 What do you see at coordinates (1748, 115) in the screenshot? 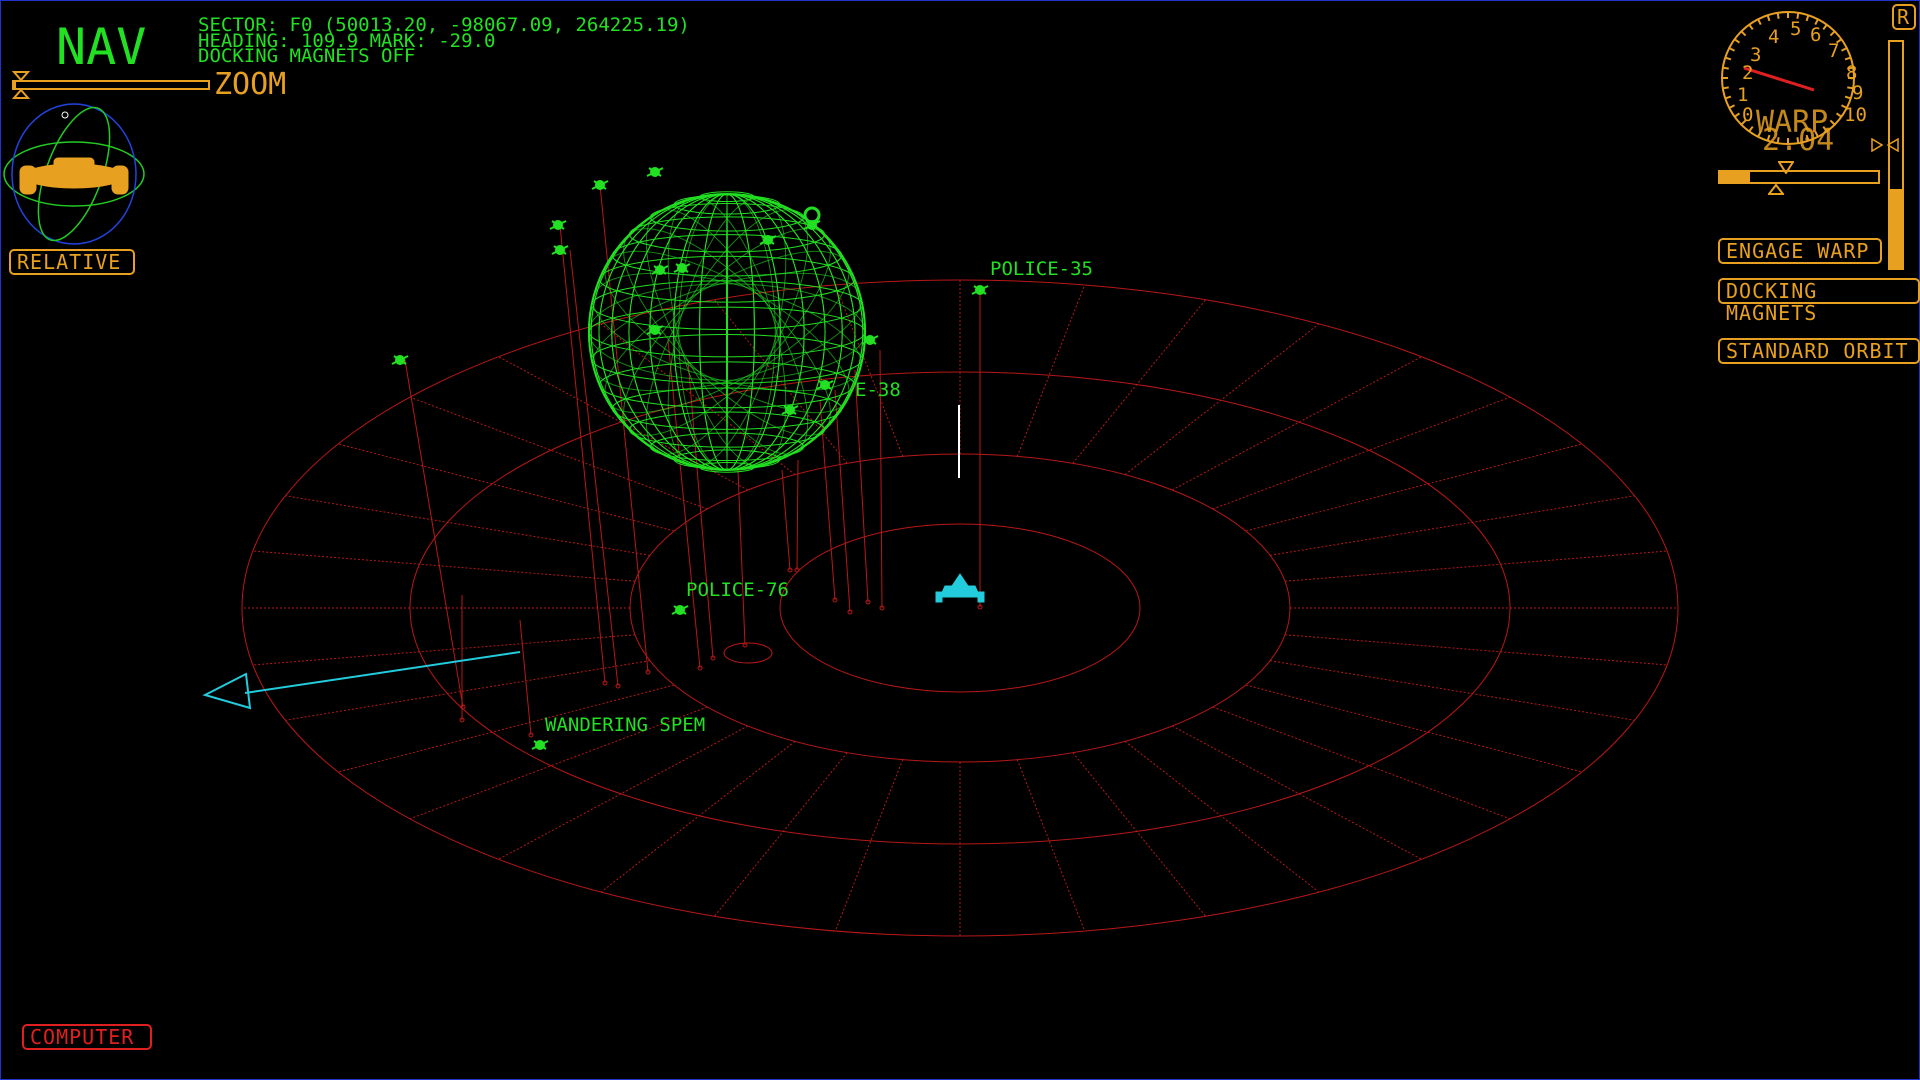
I see `warp-dial-number: 0` at bounding box center [1748, 115].